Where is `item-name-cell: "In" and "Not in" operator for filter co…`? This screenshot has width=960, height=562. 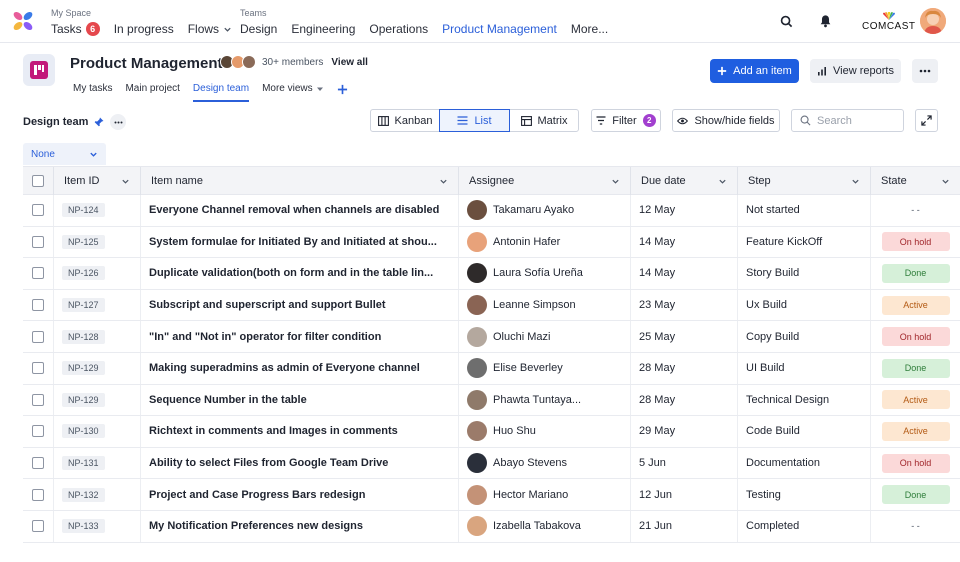 item-name-cell: "In" and "Not in" operator for filter co… is located at coordinates (300, 336).